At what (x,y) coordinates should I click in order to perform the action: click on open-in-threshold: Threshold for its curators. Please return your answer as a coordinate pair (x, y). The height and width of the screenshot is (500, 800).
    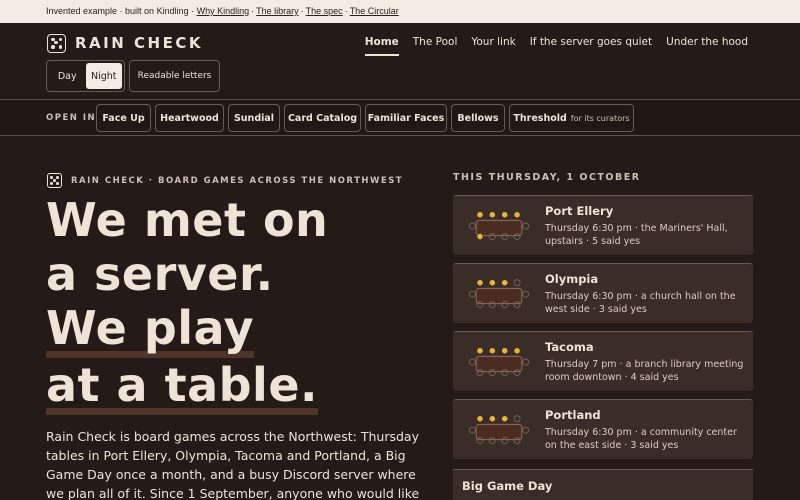
    Looking at the image, I should click on (571, 118).